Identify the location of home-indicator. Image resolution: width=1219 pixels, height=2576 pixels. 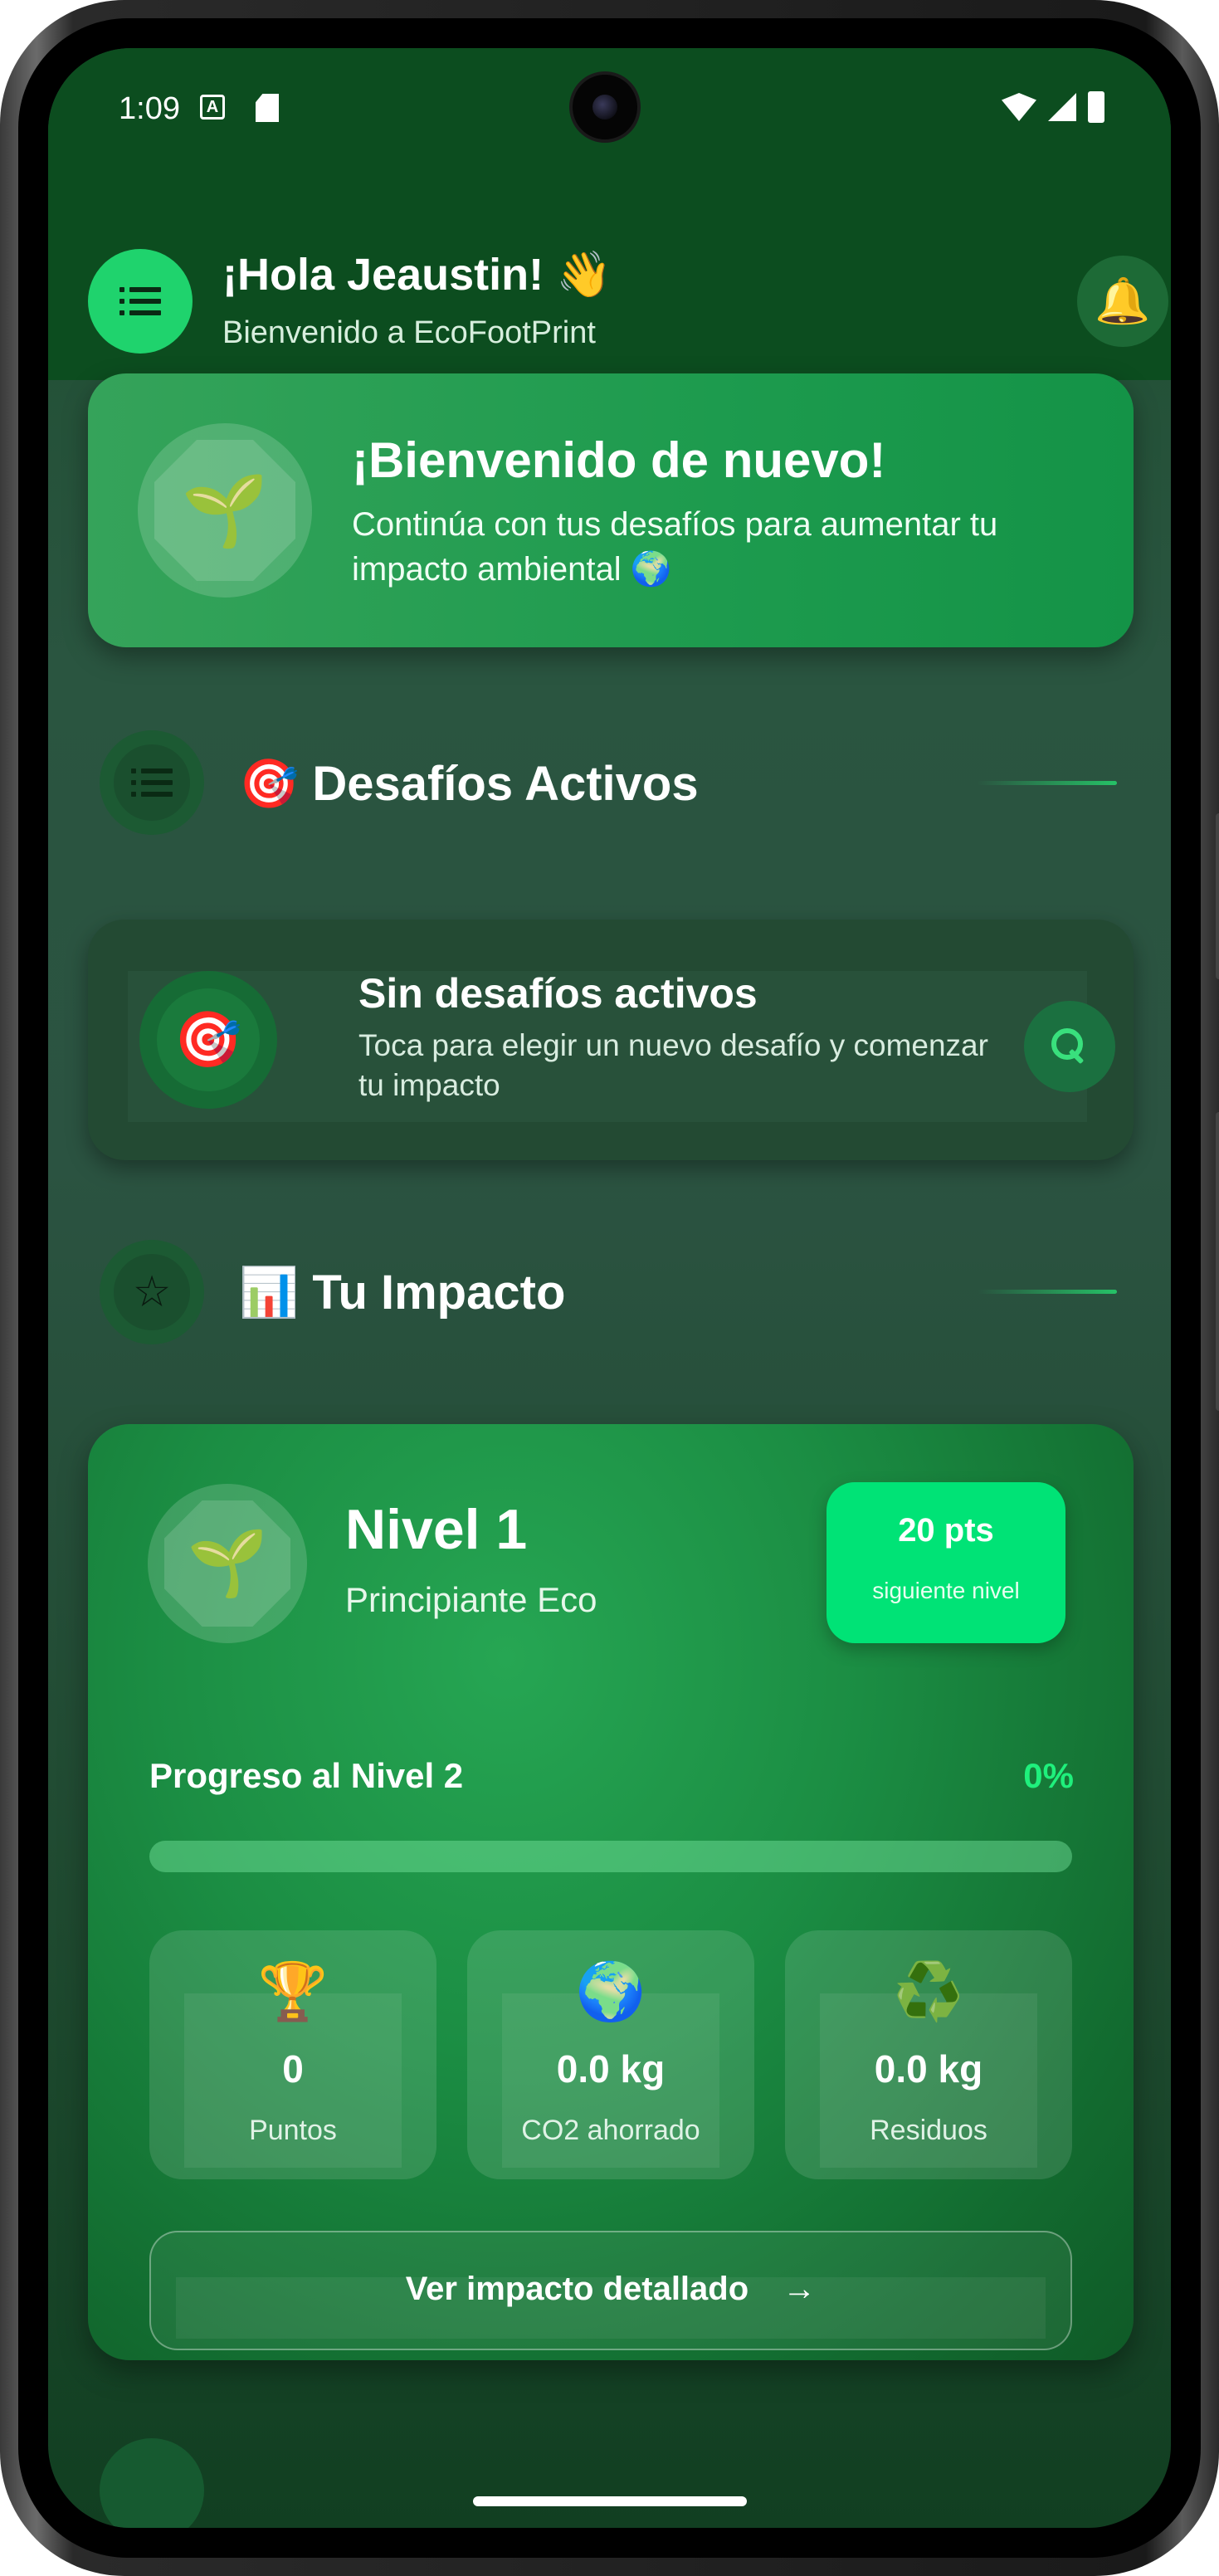
(610, 2501).